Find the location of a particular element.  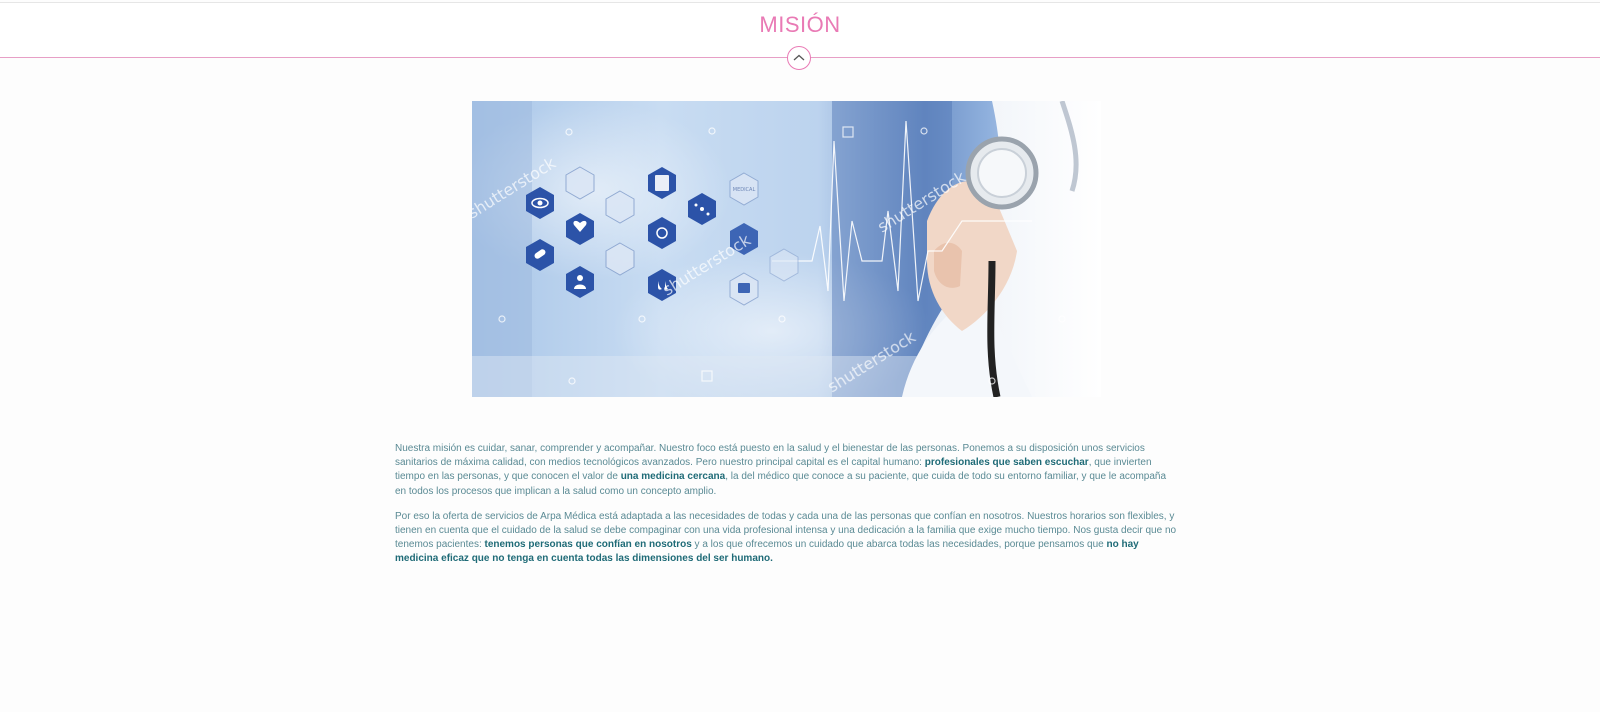

chevron-up-icon is located at coordinates (799, 57).